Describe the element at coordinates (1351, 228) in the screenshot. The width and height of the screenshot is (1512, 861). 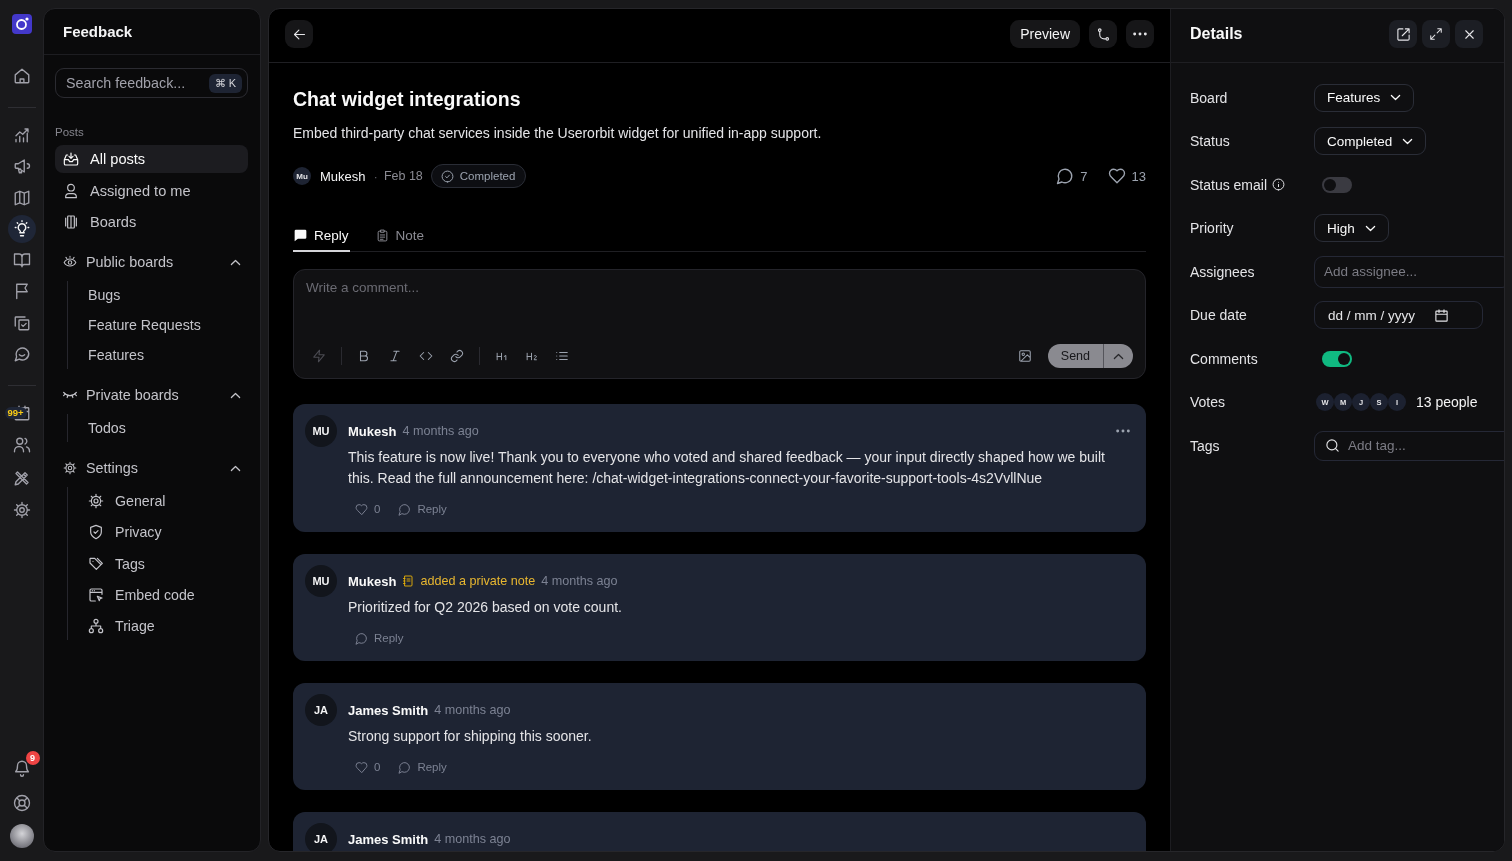
I see `select-dropdown: High` at that location.